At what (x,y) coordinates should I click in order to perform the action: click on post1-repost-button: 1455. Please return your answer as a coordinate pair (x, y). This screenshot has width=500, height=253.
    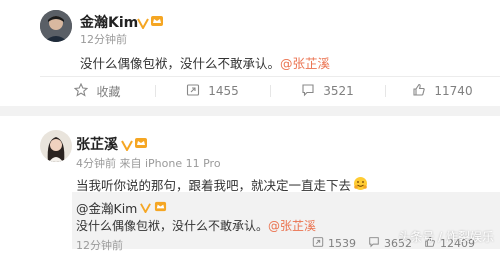
    Looking at the image, I should click on (212, 91).